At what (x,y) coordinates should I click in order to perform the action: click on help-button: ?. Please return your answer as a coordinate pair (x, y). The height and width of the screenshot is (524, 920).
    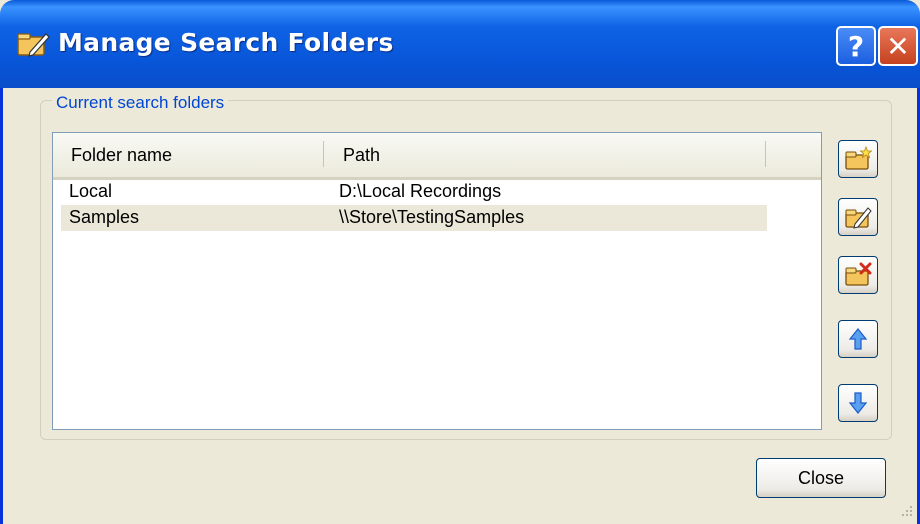
    Looking at the image, I should click on (856, 46).